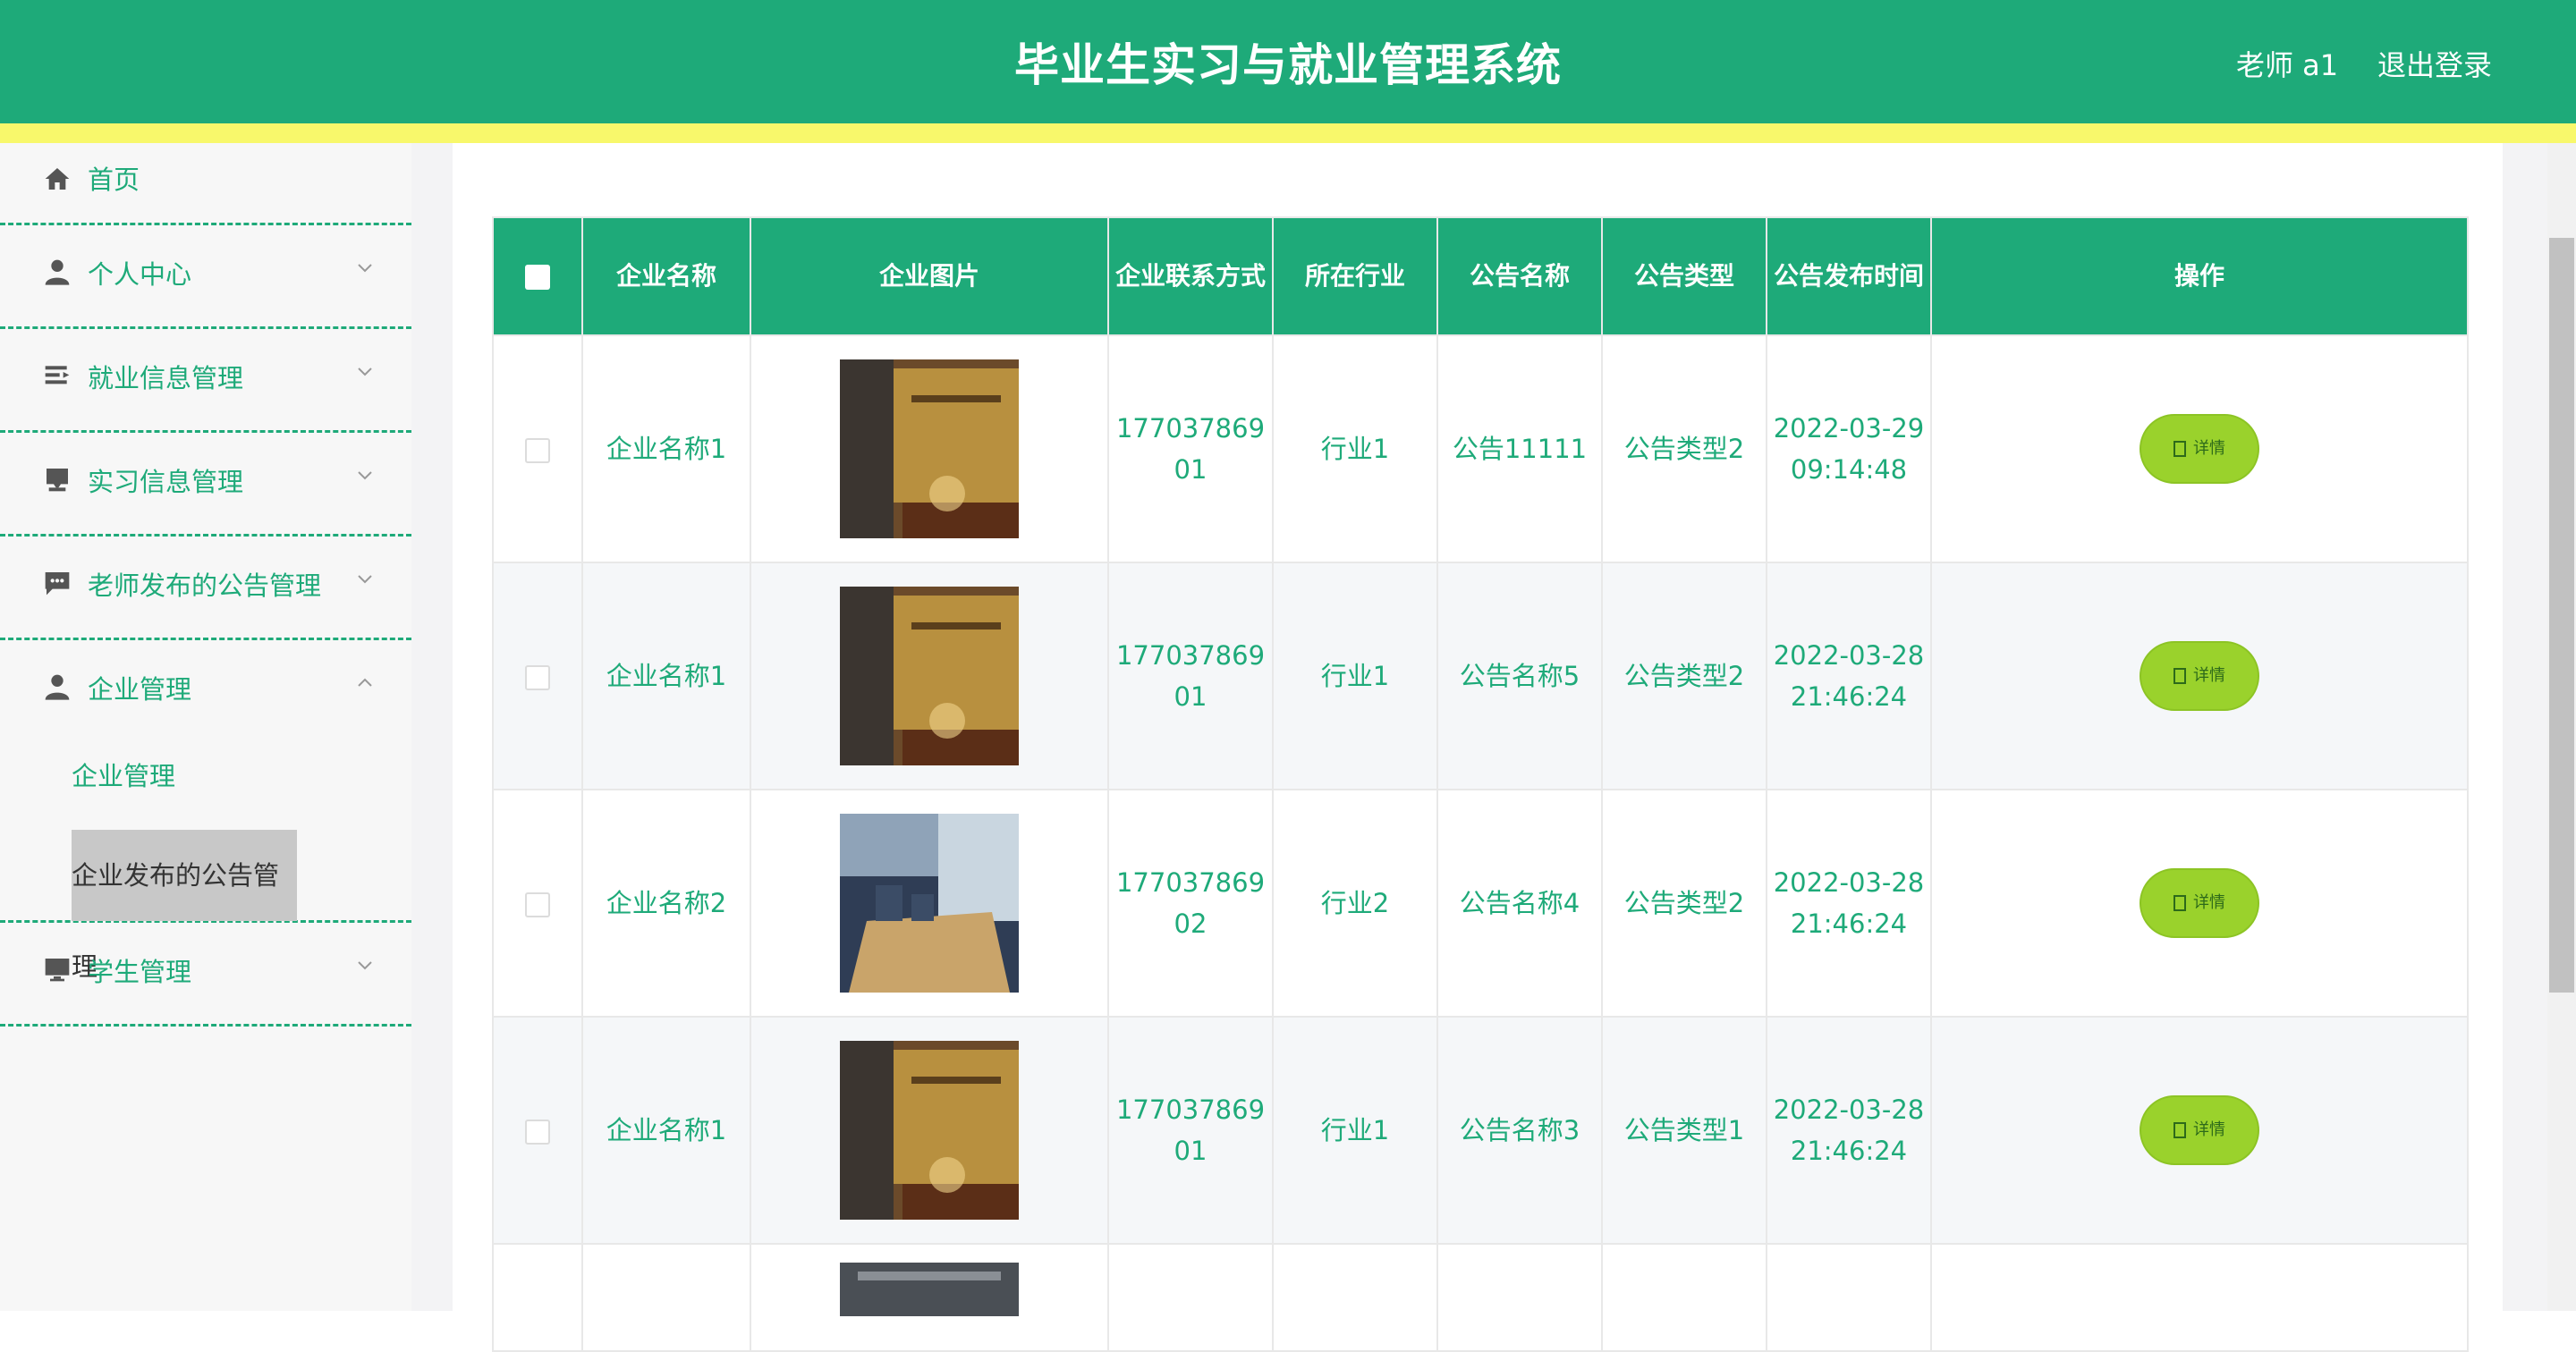  What do you see at coordinates (929, 276) in the screenshot?
I see `column-header: 企业图片` at bounding box center [929, 276].